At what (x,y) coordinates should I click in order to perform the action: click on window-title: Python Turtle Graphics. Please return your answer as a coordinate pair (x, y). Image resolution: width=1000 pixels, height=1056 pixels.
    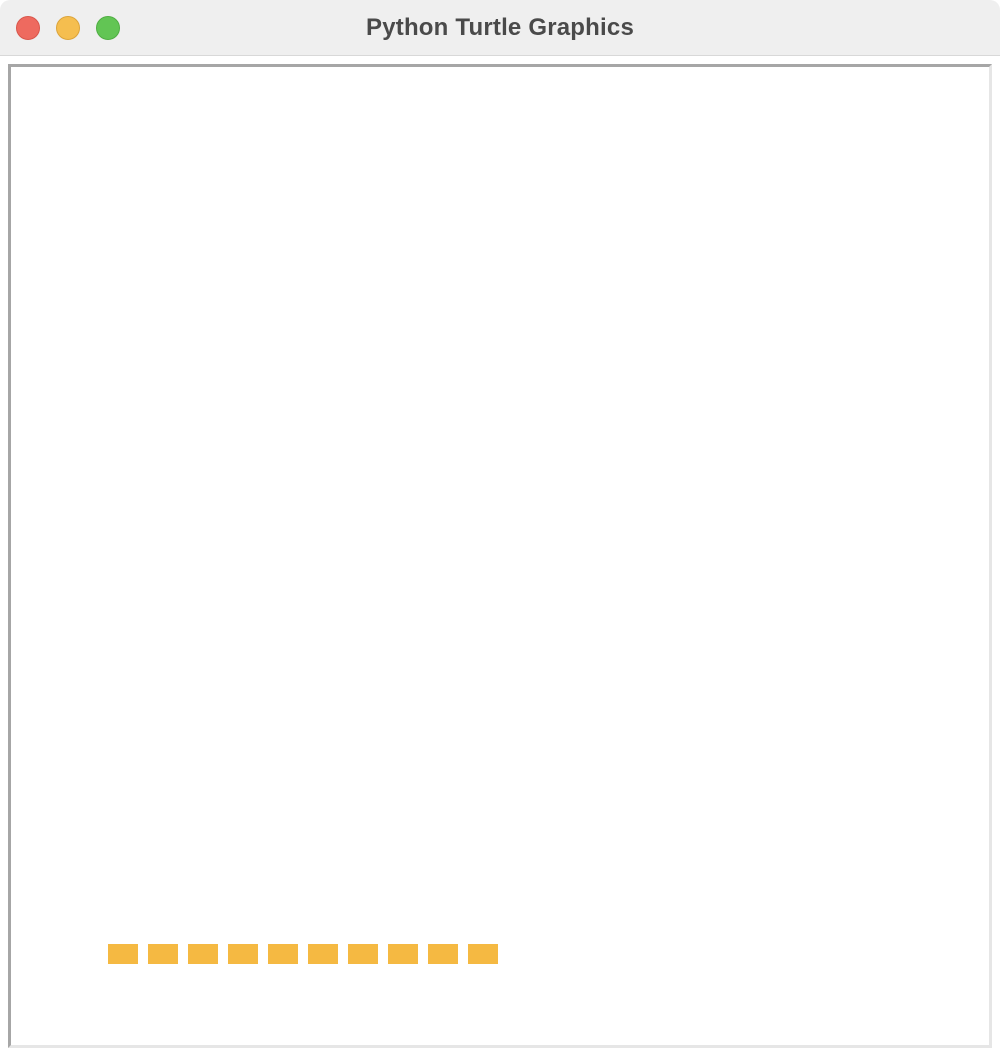
    Looking at the image, I should click on (500, 27).